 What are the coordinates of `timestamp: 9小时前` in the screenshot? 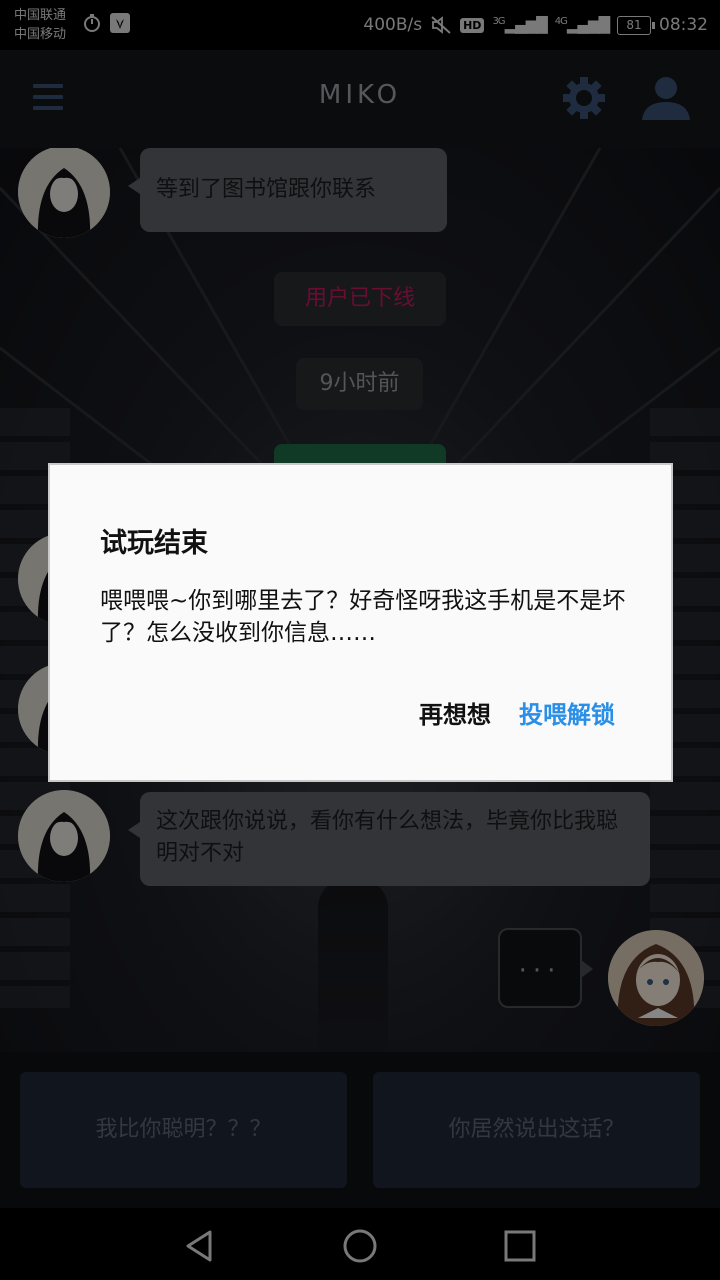 It's located at (359, 384).